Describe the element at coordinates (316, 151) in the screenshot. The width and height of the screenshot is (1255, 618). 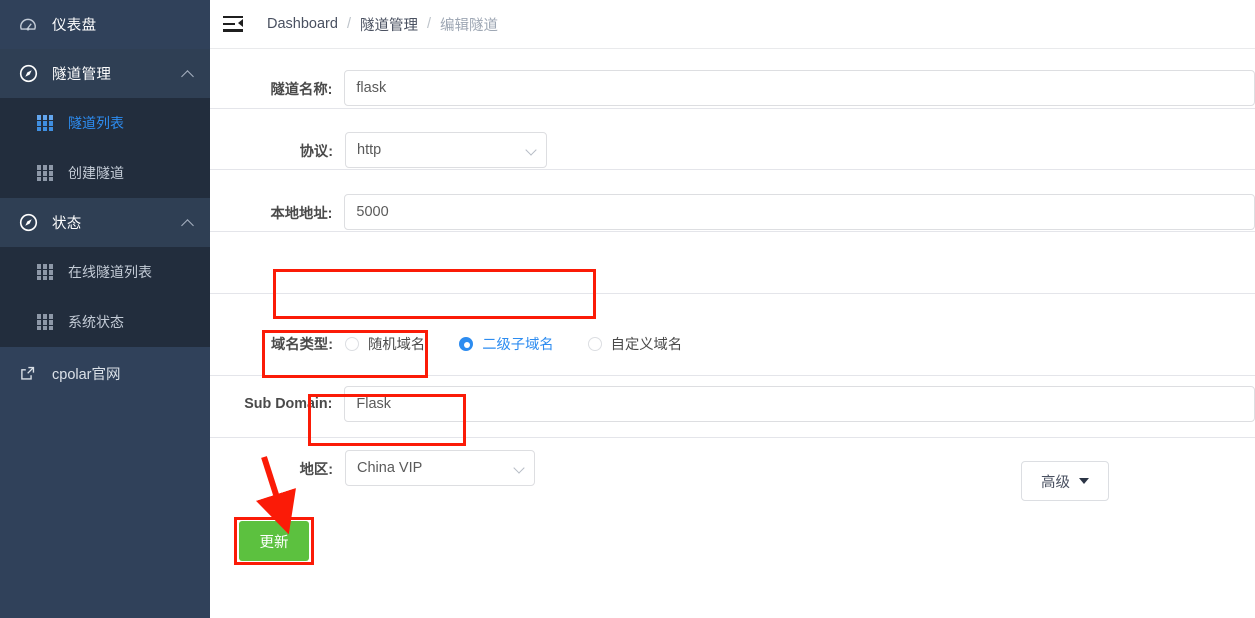
I see `protocol-label: 协议:` at that location.